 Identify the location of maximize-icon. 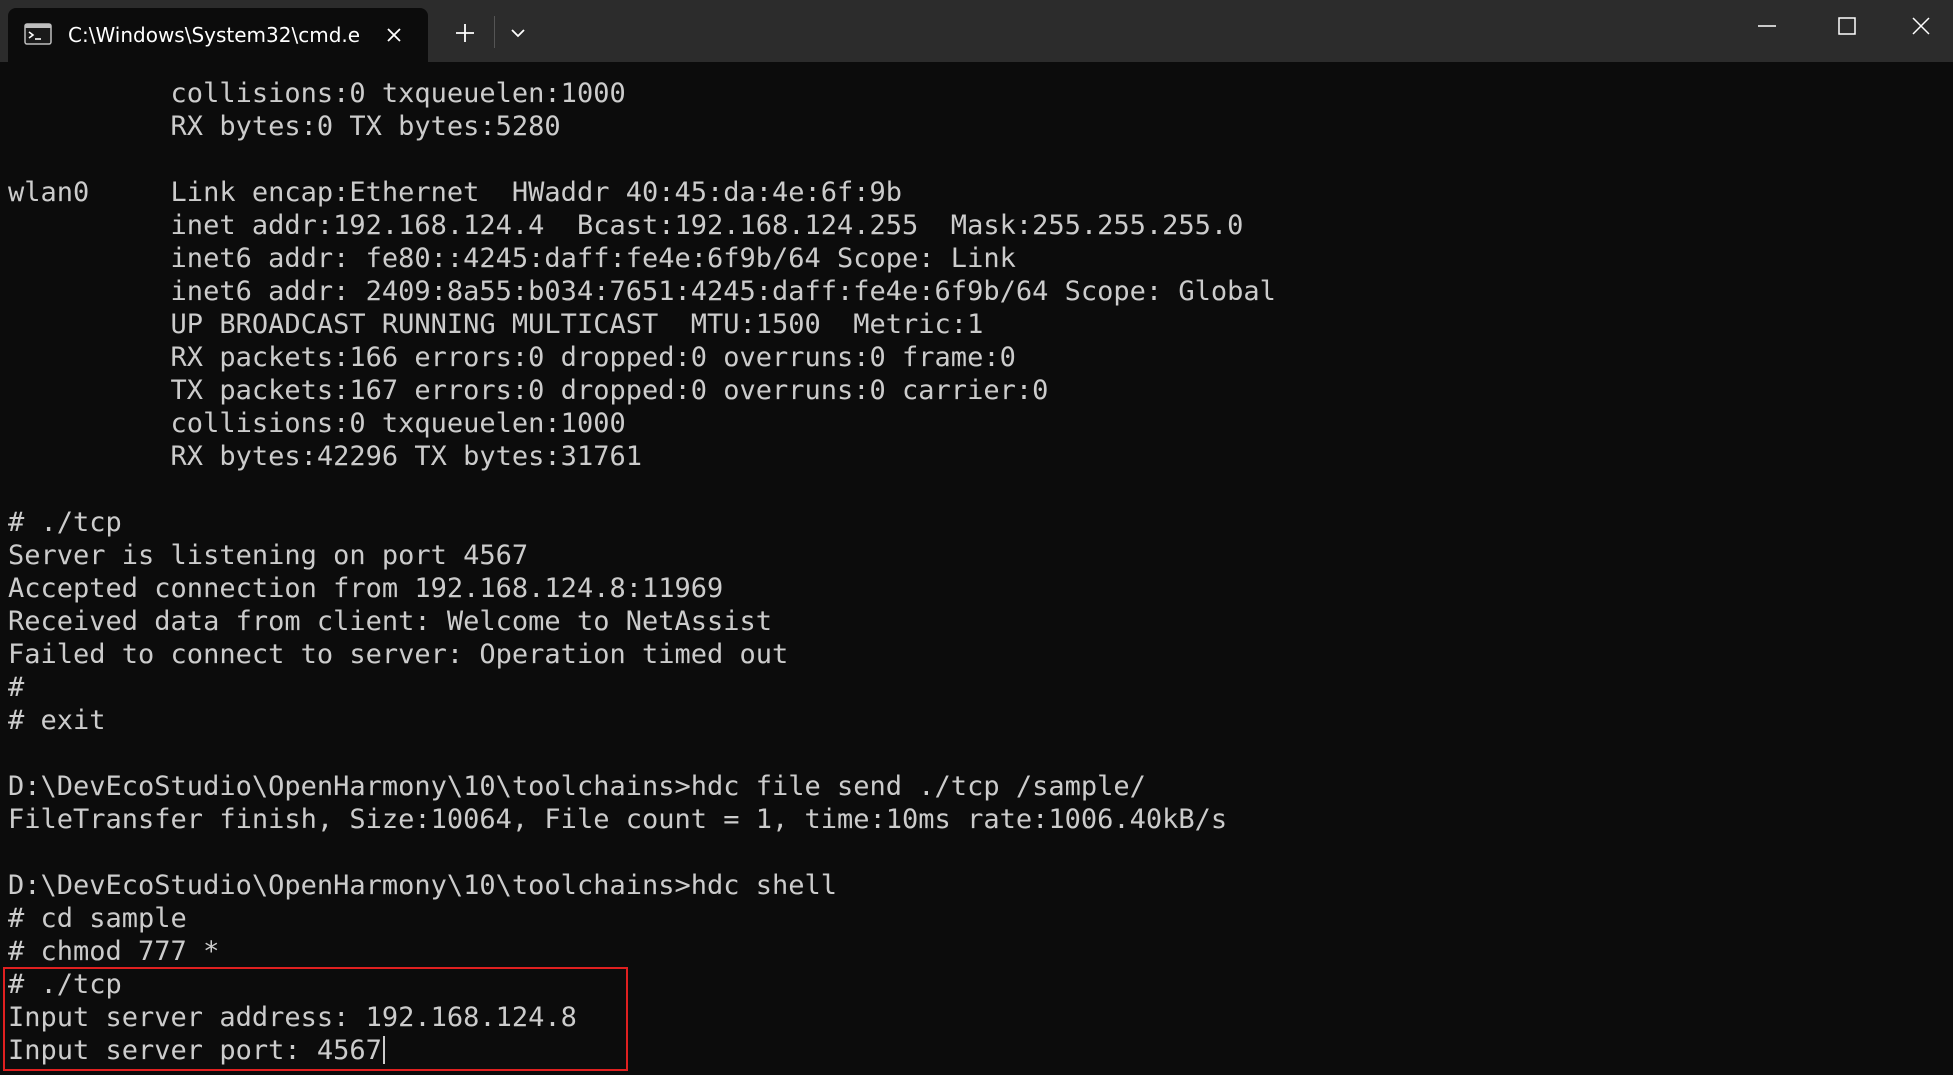
(1847, 26).